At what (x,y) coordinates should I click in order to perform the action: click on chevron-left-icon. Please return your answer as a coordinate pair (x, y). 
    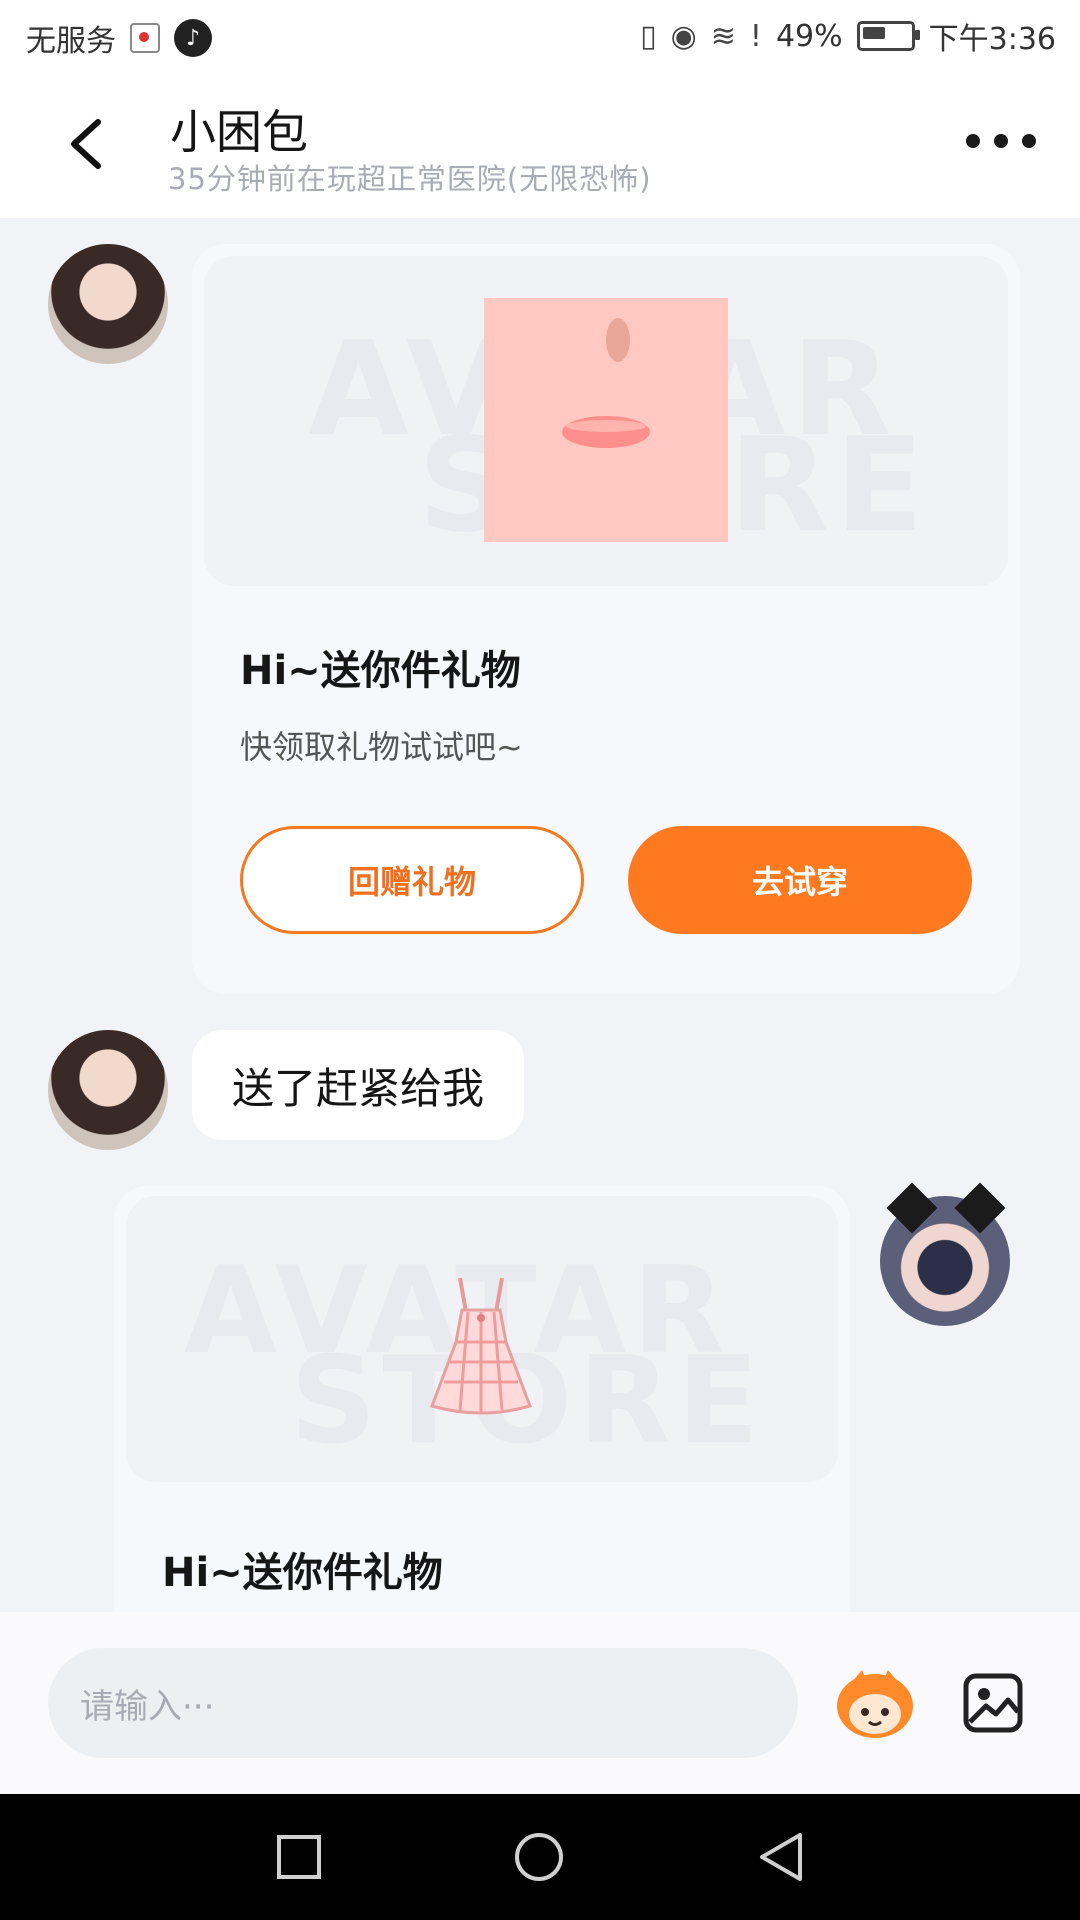
    Looking at the image, I should click on (86, 144).